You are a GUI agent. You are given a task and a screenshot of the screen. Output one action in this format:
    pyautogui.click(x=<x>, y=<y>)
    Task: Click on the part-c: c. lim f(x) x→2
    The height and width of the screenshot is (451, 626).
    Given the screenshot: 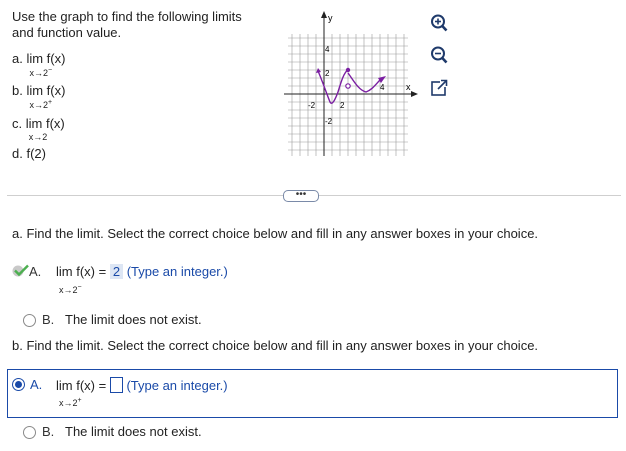 What is the action you would take?
    pyautogui.click(x=38, y=129)
    